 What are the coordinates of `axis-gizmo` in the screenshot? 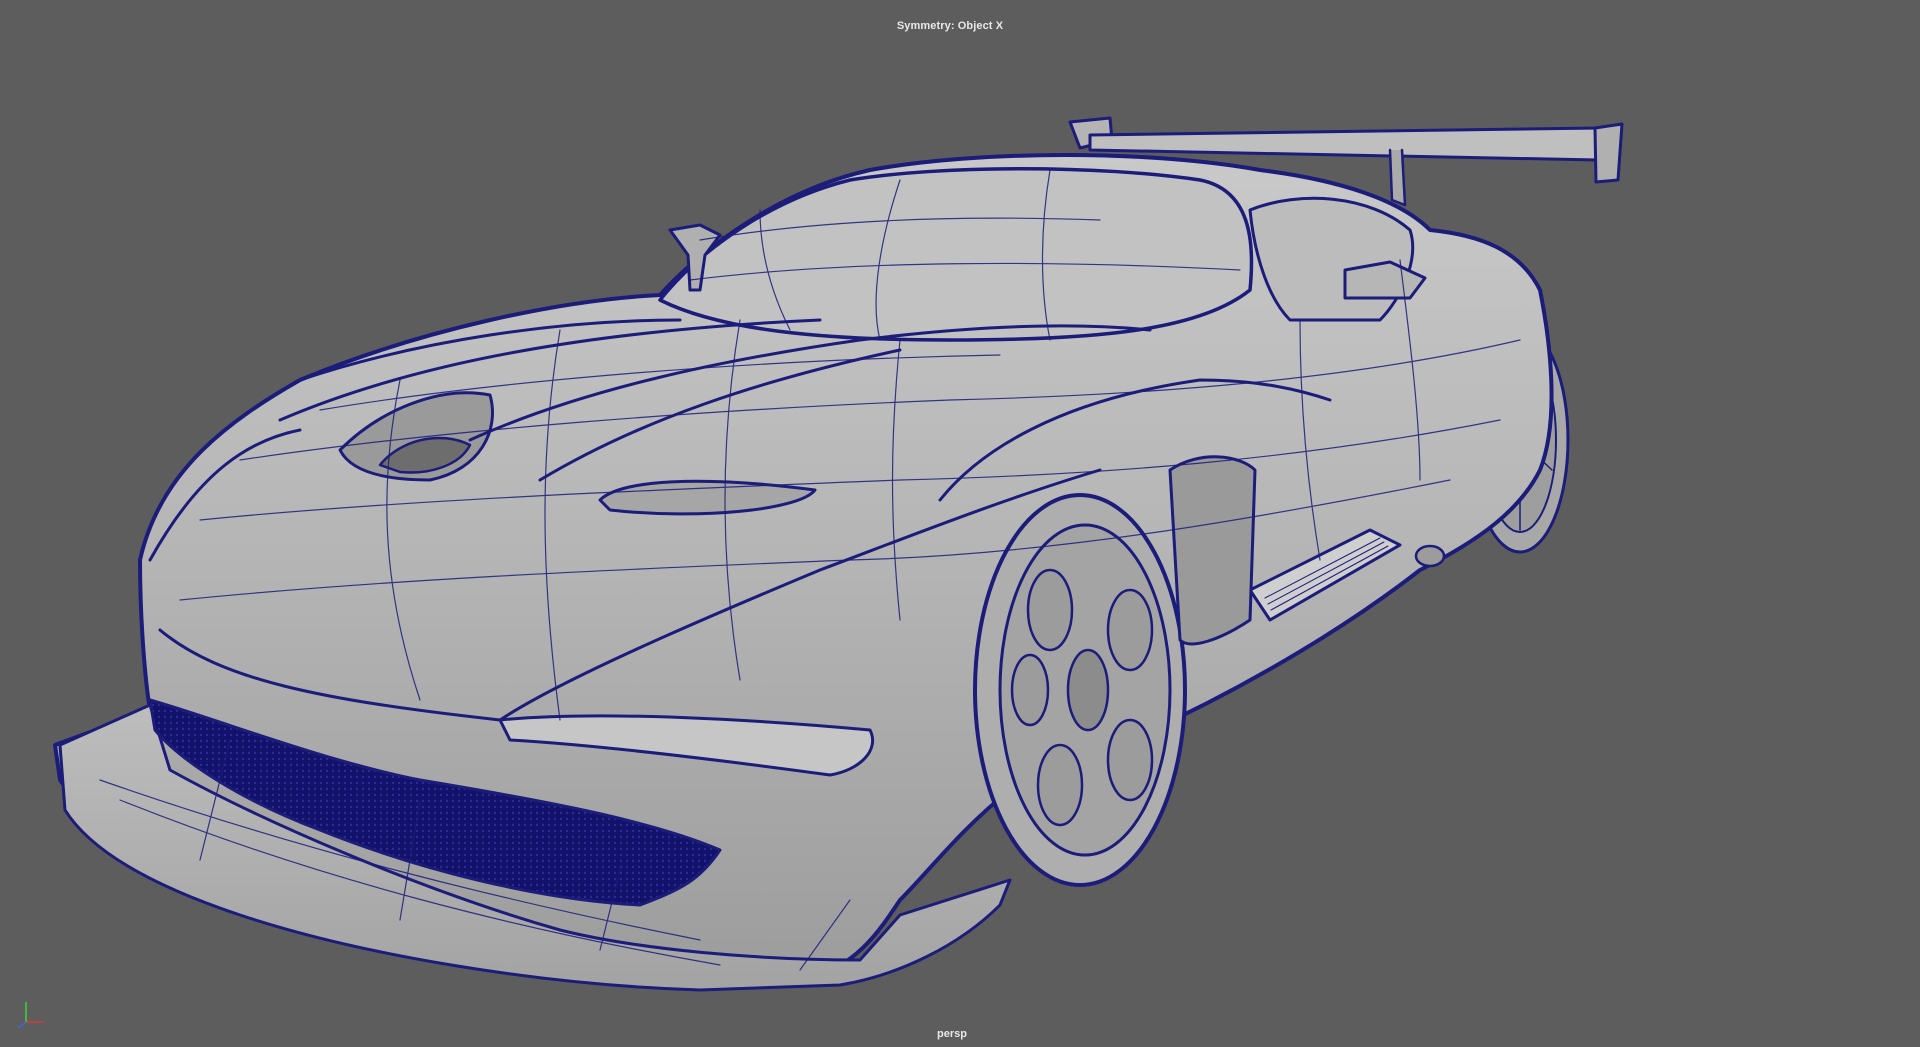 It's located at (30, 1015).